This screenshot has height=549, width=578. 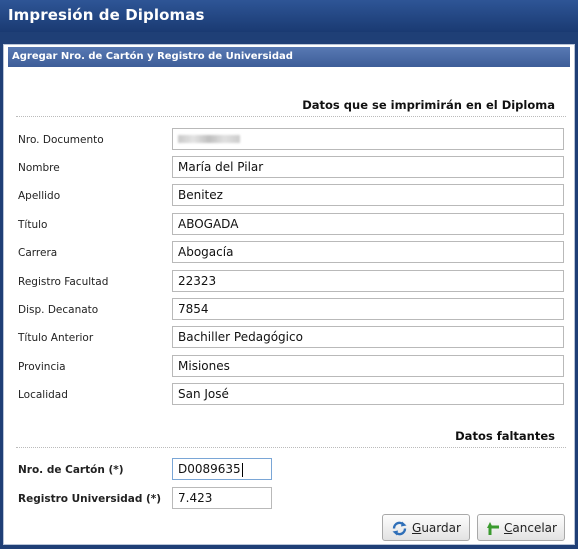 What do you see at coordinates (106, 15) in the screenshot?
I see `window-title: Impresión de Diplomas` at bounding box center [106, 15].